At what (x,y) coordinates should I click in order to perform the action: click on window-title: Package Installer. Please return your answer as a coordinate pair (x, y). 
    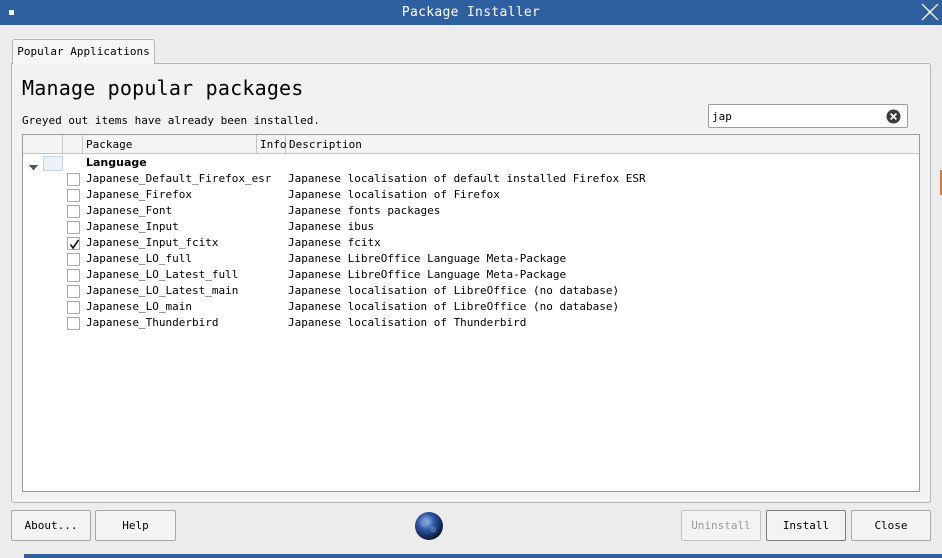
    Looking at the image, I should click on (471, 12).